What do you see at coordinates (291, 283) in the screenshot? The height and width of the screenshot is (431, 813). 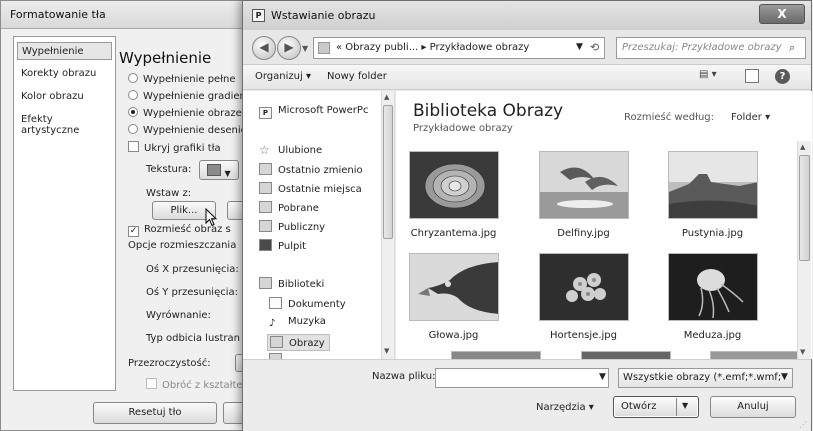 I see `nav-item-libraries: Biblioteki` at bounding box center [291, 283].